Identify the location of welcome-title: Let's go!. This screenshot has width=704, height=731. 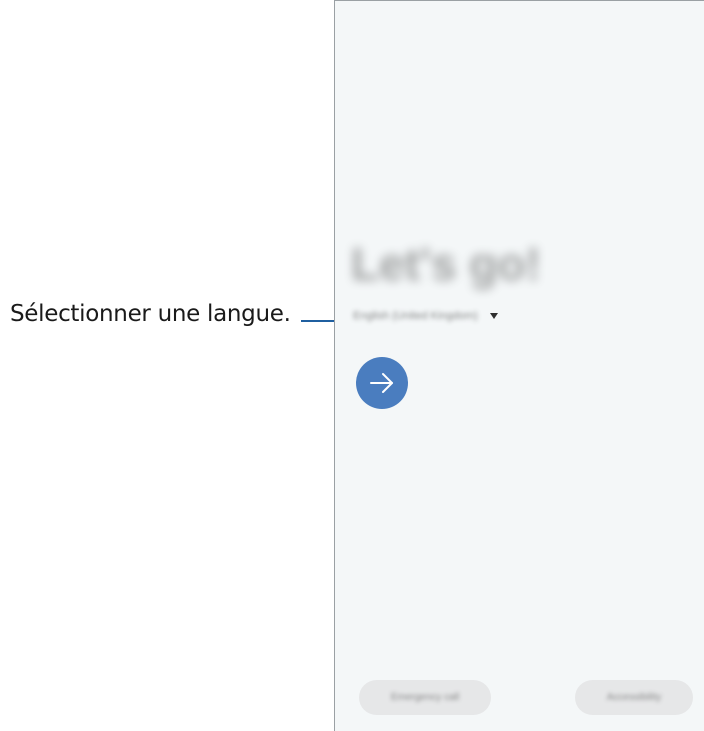
(446, 264).